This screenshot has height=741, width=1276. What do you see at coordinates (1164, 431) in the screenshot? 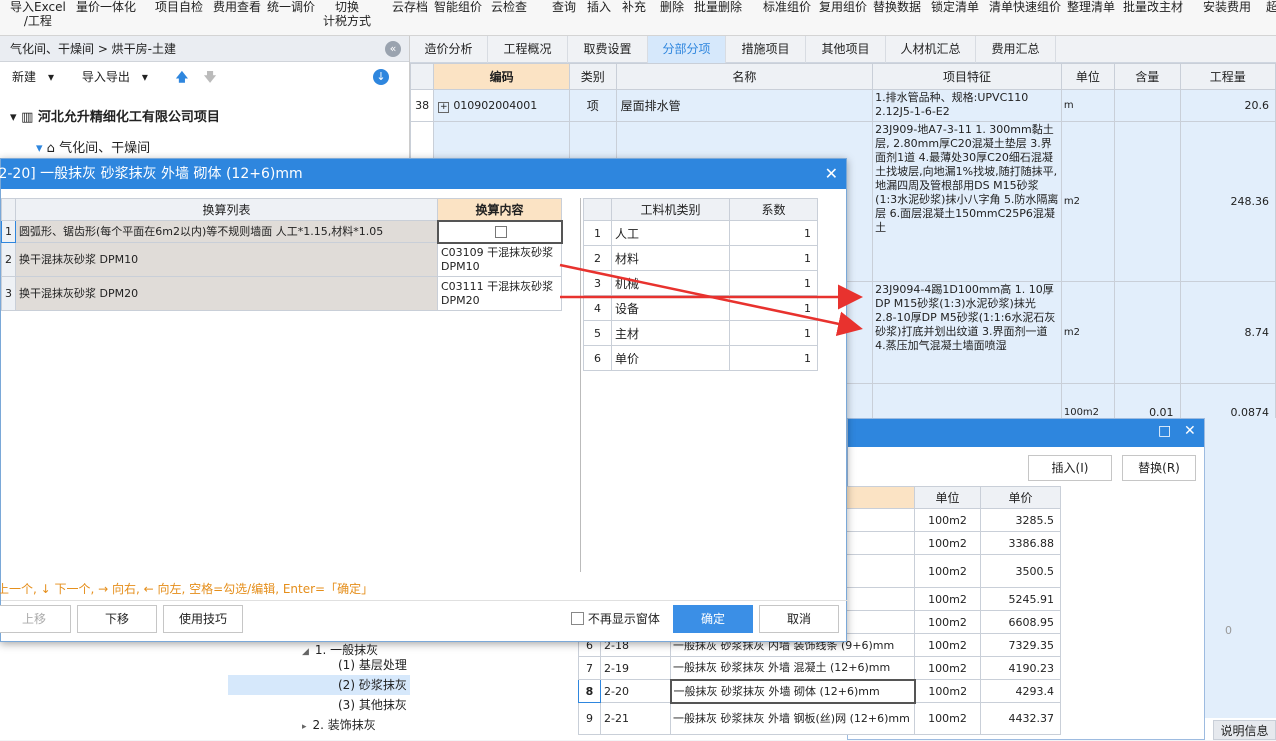
I see `maximize-icon: □` at bounding box center [1164, 431].